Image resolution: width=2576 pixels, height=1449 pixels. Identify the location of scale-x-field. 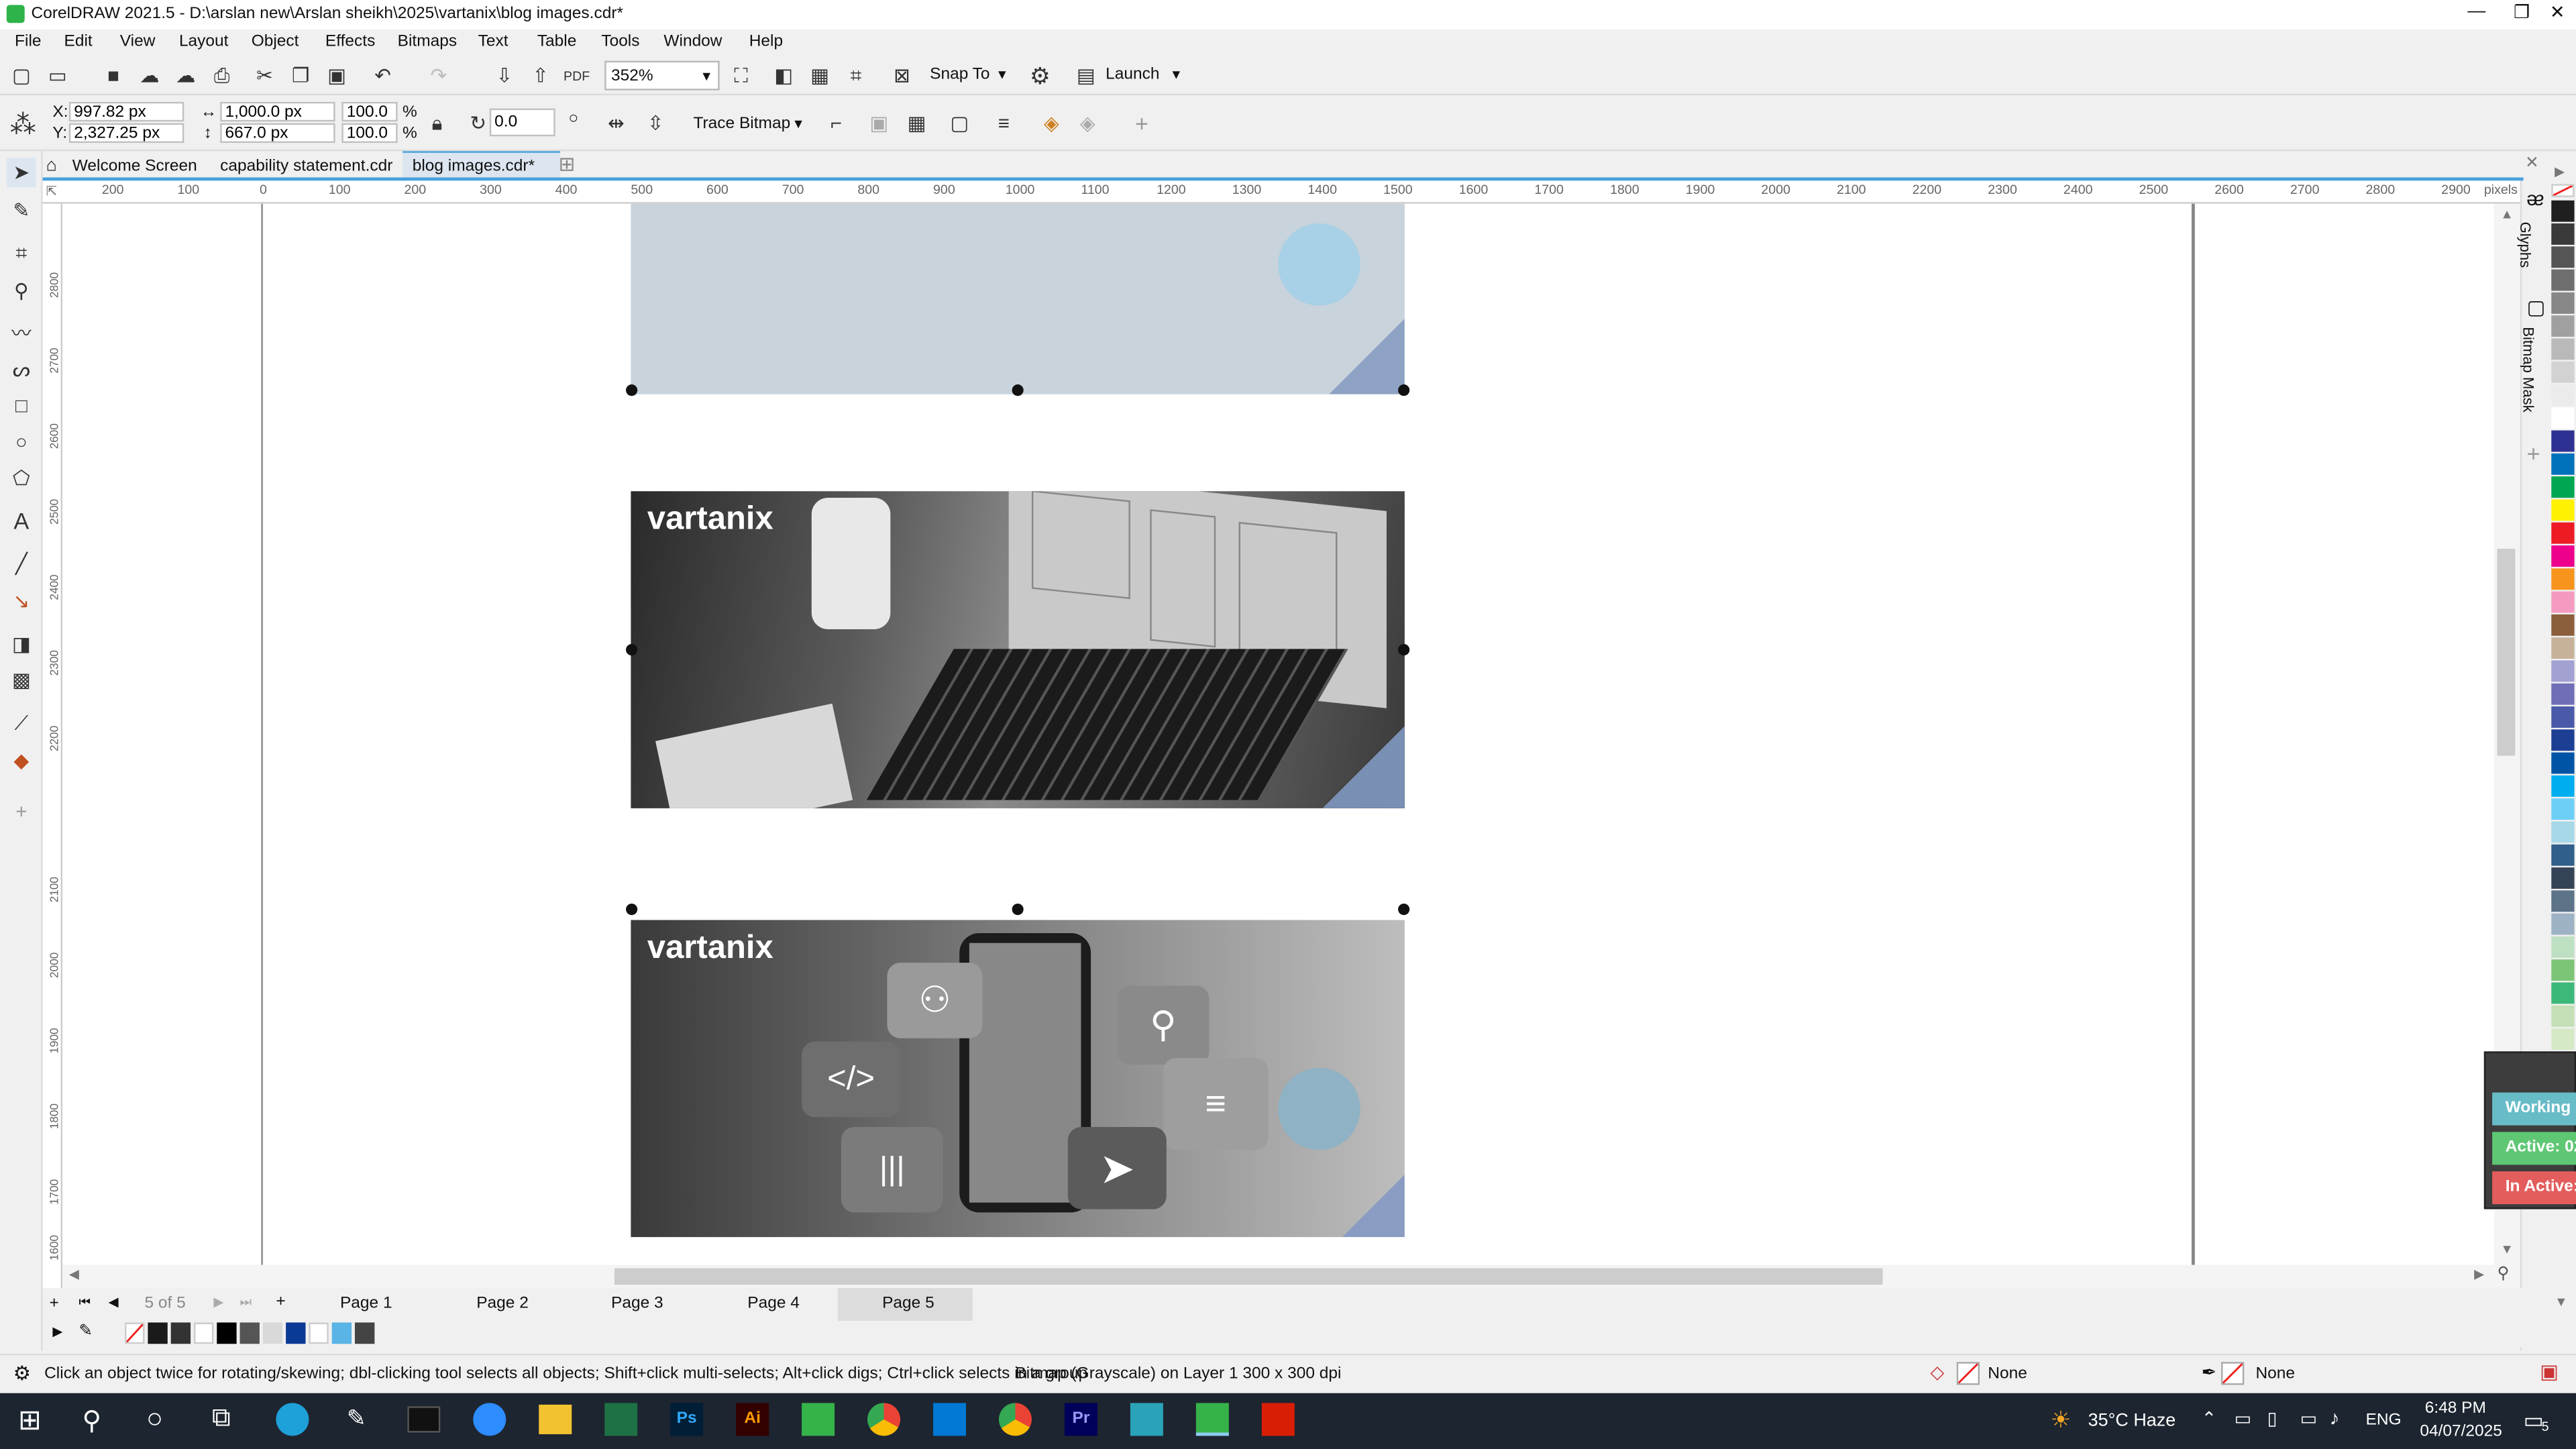
(369, 111).